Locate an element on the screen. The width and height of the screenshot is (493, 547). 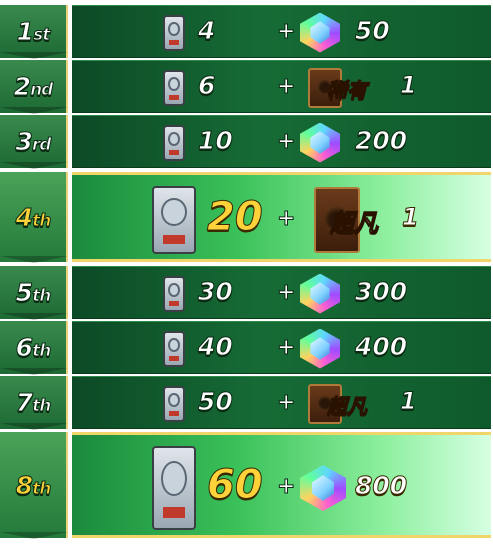
rarity-label: 稀有 is located at coordinates (347, 89).